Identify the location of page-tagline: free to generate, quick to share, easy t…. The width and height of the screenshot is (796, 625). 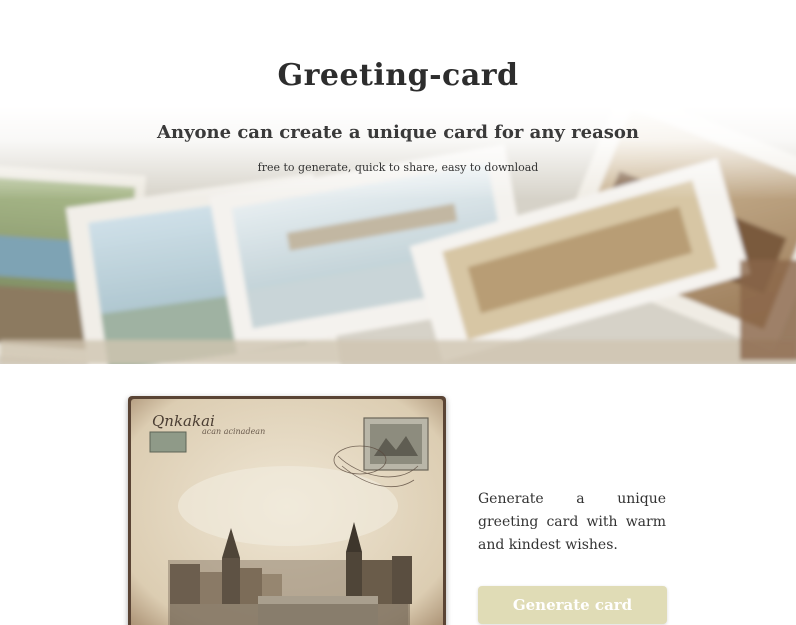
(398, 167).